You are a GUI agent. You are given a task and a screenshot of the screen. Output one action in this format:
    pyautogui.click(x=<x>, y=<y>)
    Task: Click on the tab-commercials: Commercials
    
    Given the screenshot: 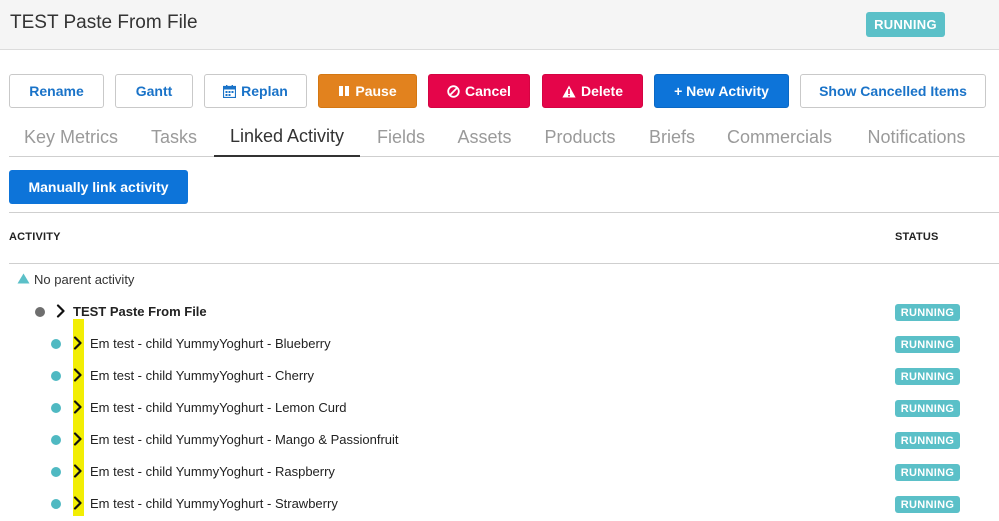 What is the action you would take?
    pyautogui.click(x=779, y=137)
    